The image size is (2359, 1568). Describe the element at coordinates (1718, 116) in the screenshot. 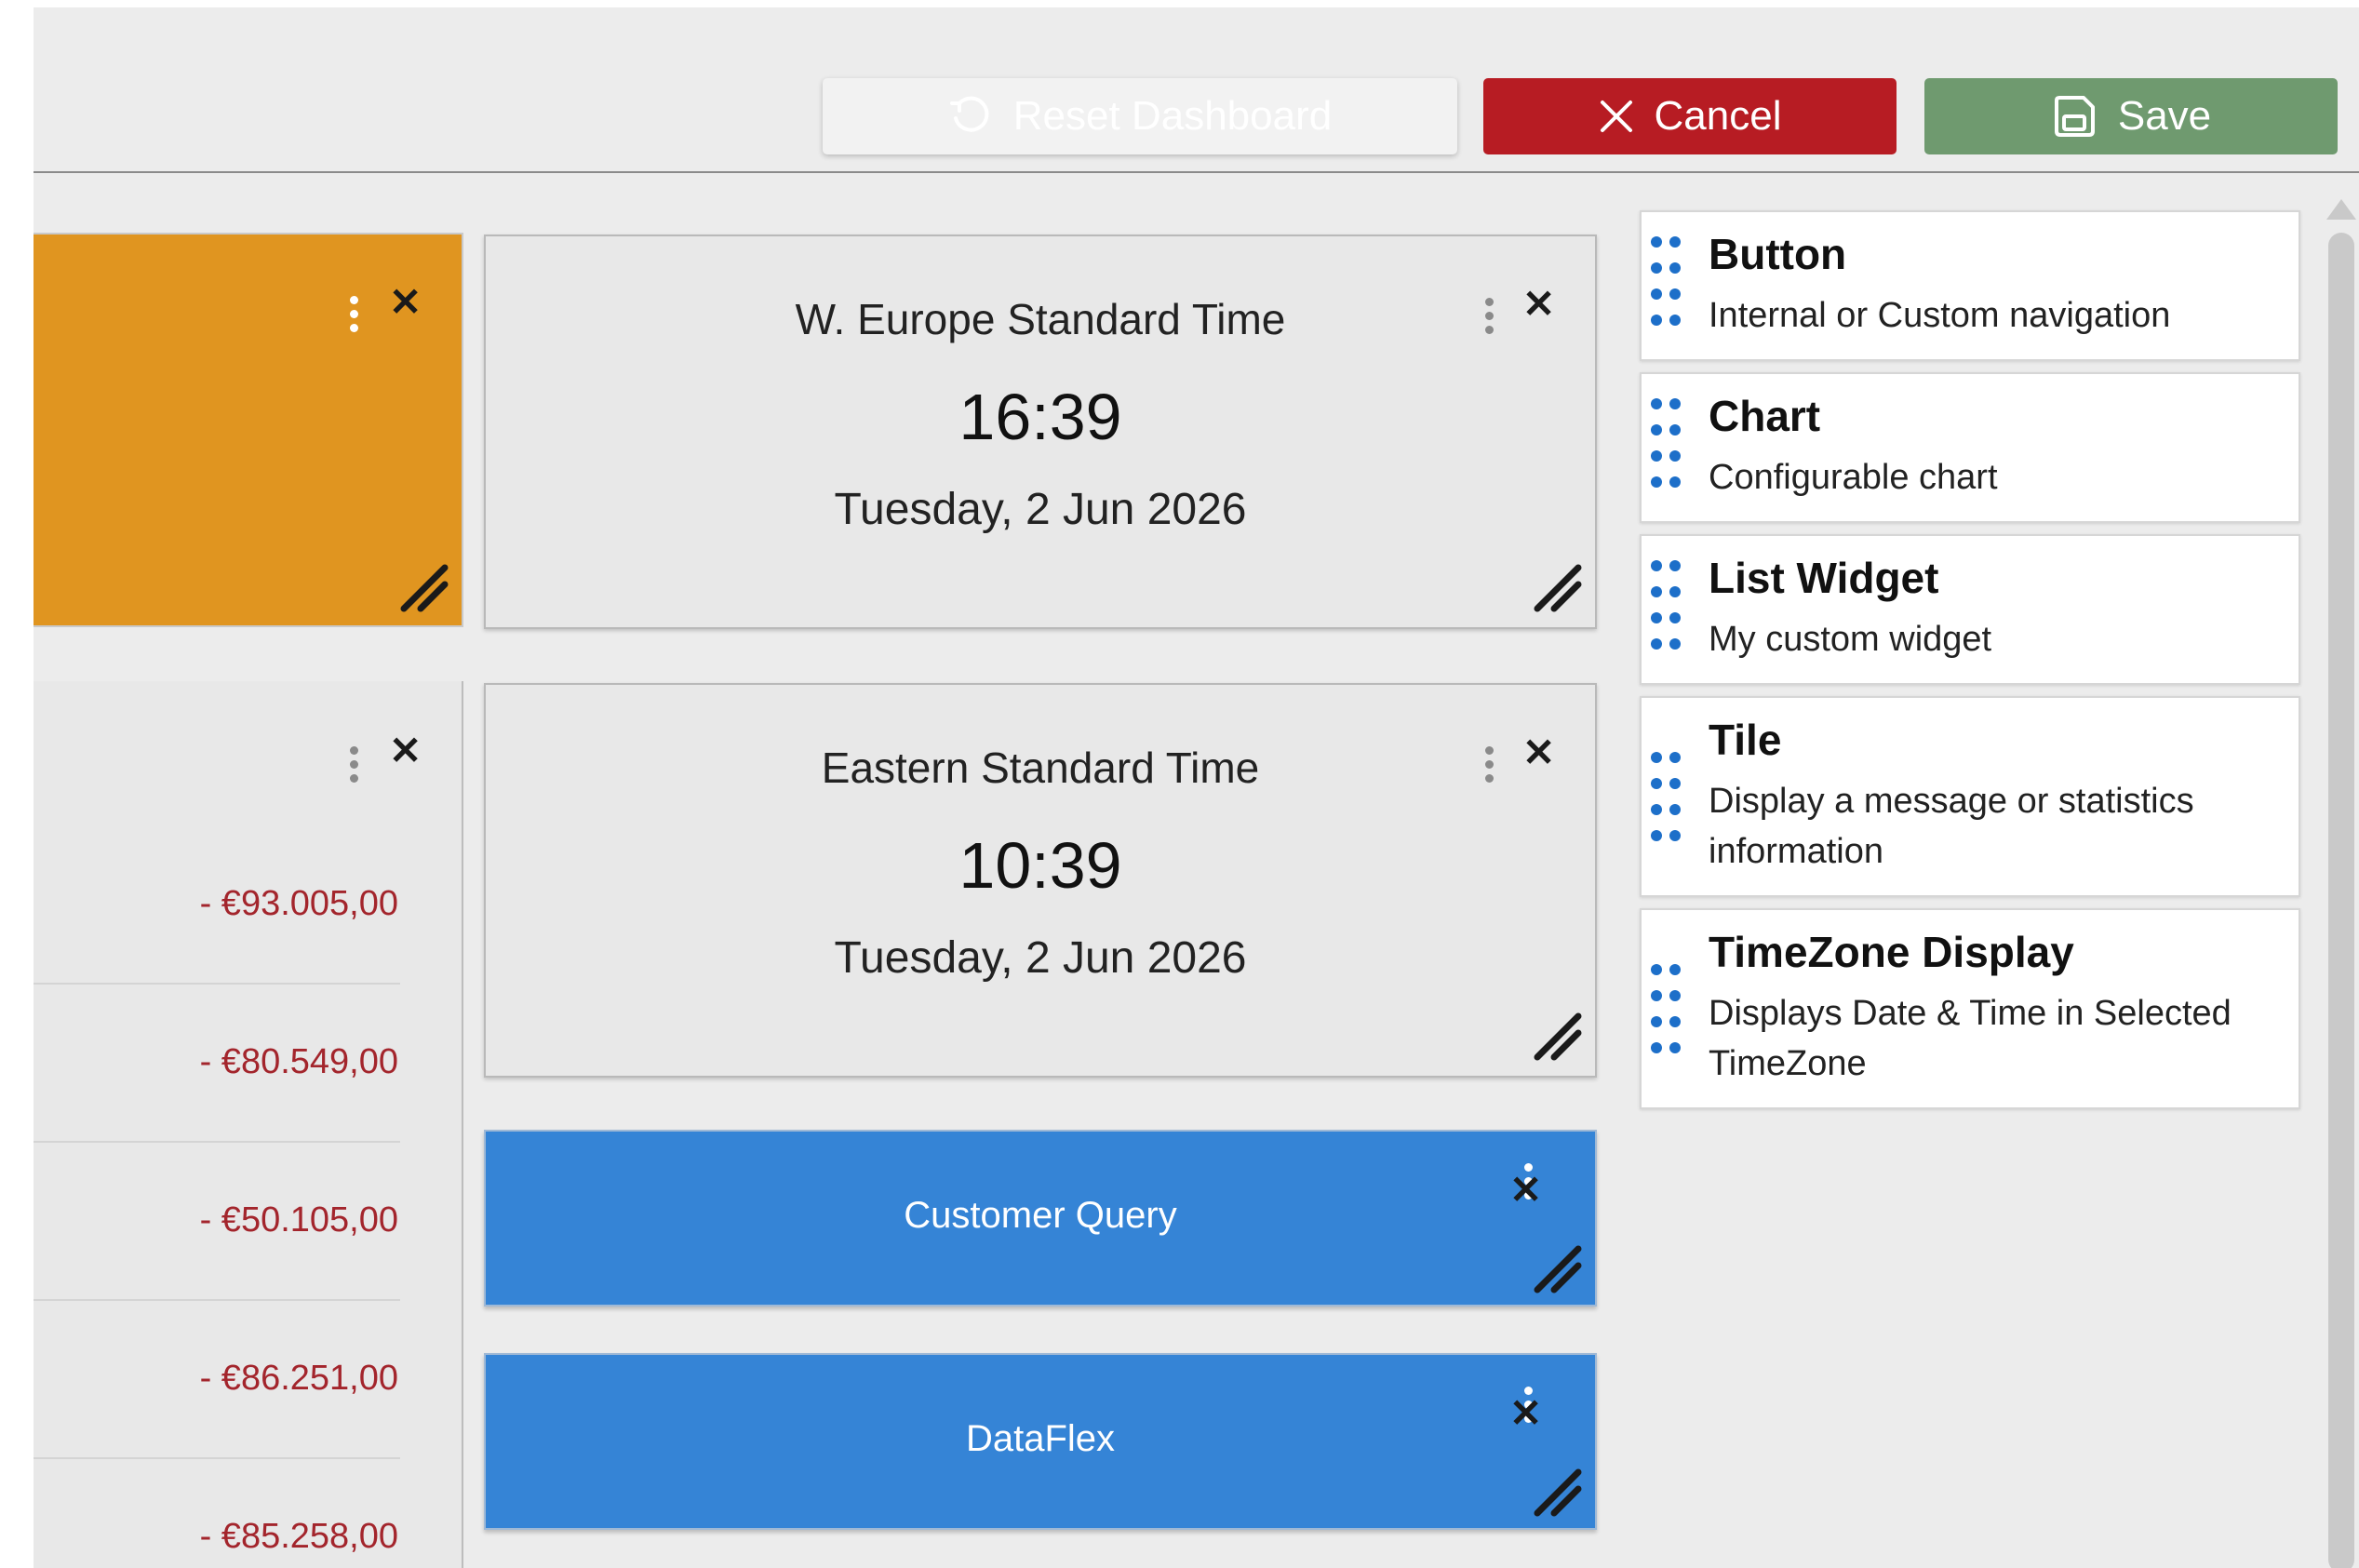

I see `cancel-label: Cancel` at that location.